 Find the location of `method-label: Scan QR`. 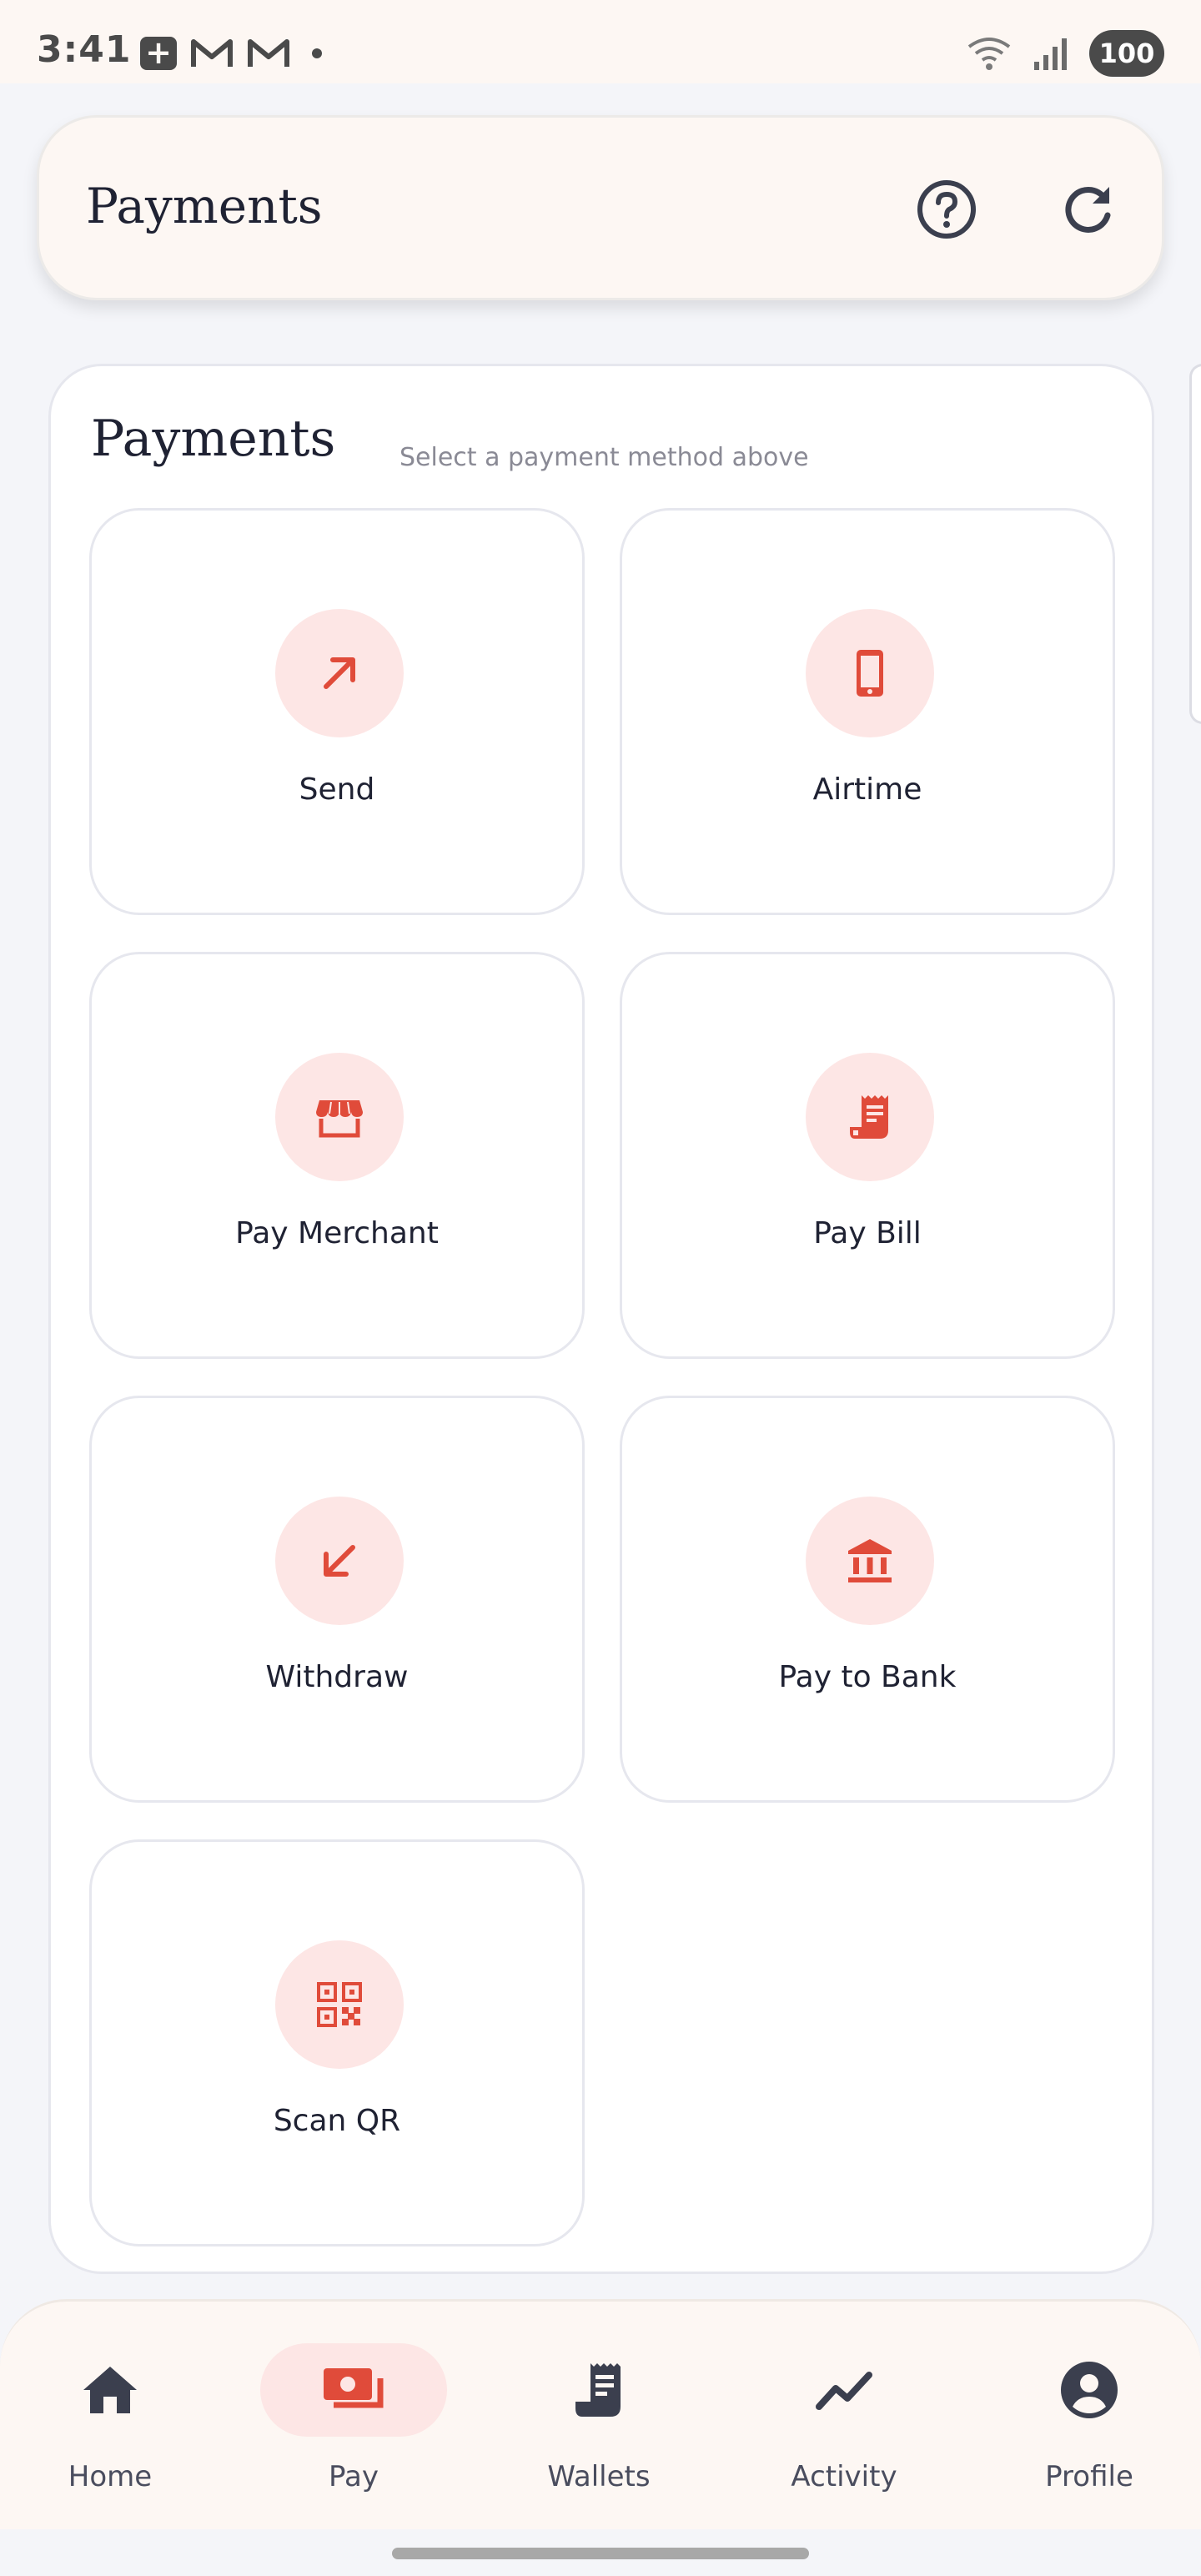

method-label: Scan QR is located at coordinates (337, 2121).